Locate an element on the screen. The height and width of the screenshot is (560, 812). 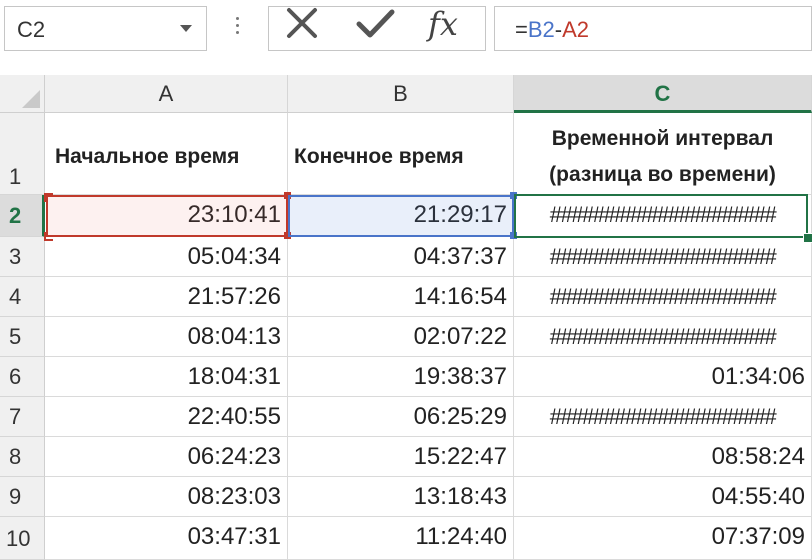
row-header-8: 8 is located at coordinates (22, 457).